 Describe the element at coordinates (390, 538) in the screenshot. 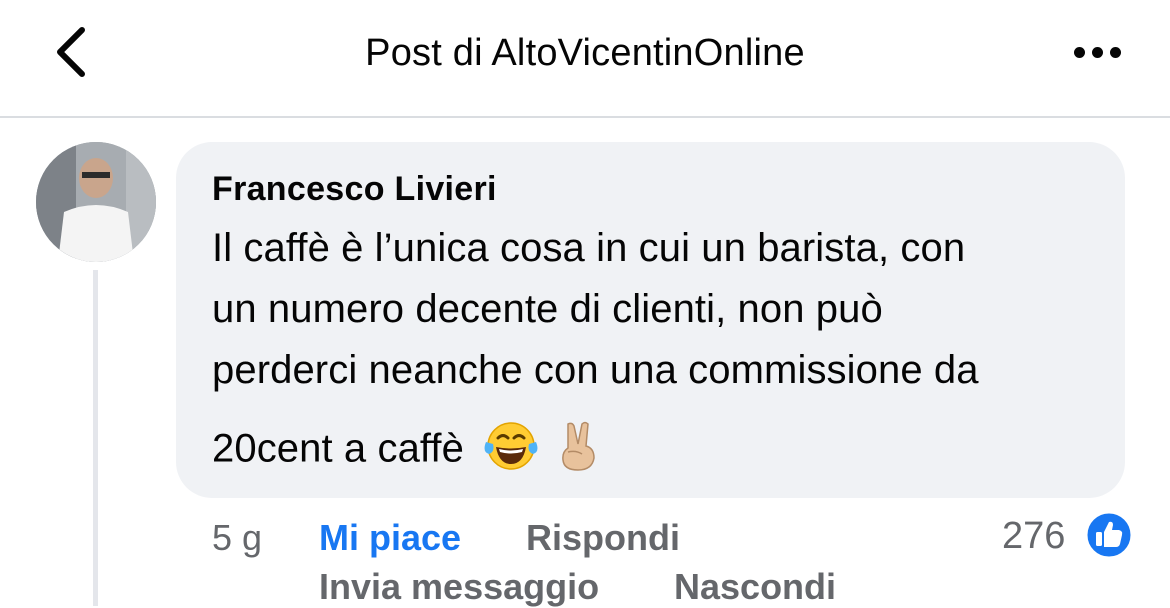

I see `like-button: Mi piace` at that location.